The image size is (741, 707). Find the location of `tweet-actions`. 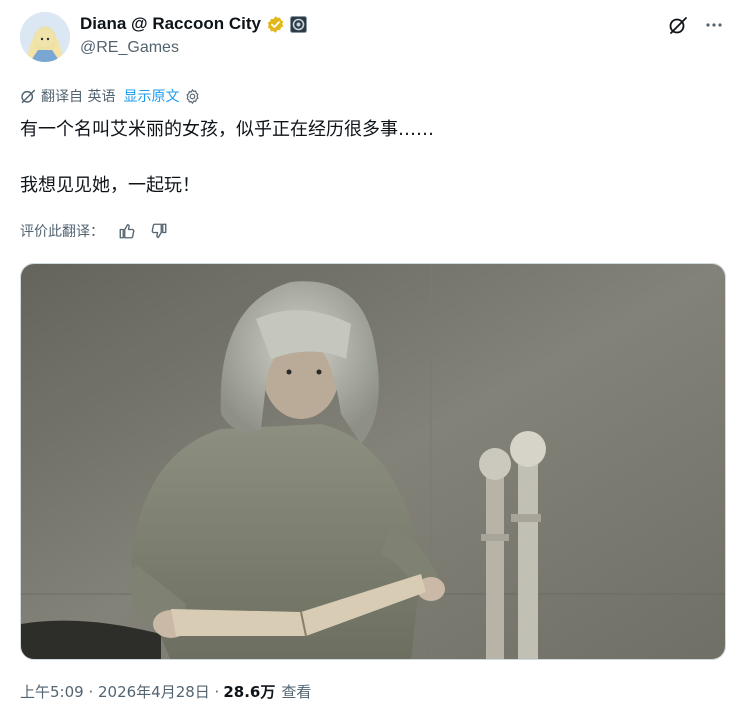

tweet-actions is located at coordinates (696, 25).